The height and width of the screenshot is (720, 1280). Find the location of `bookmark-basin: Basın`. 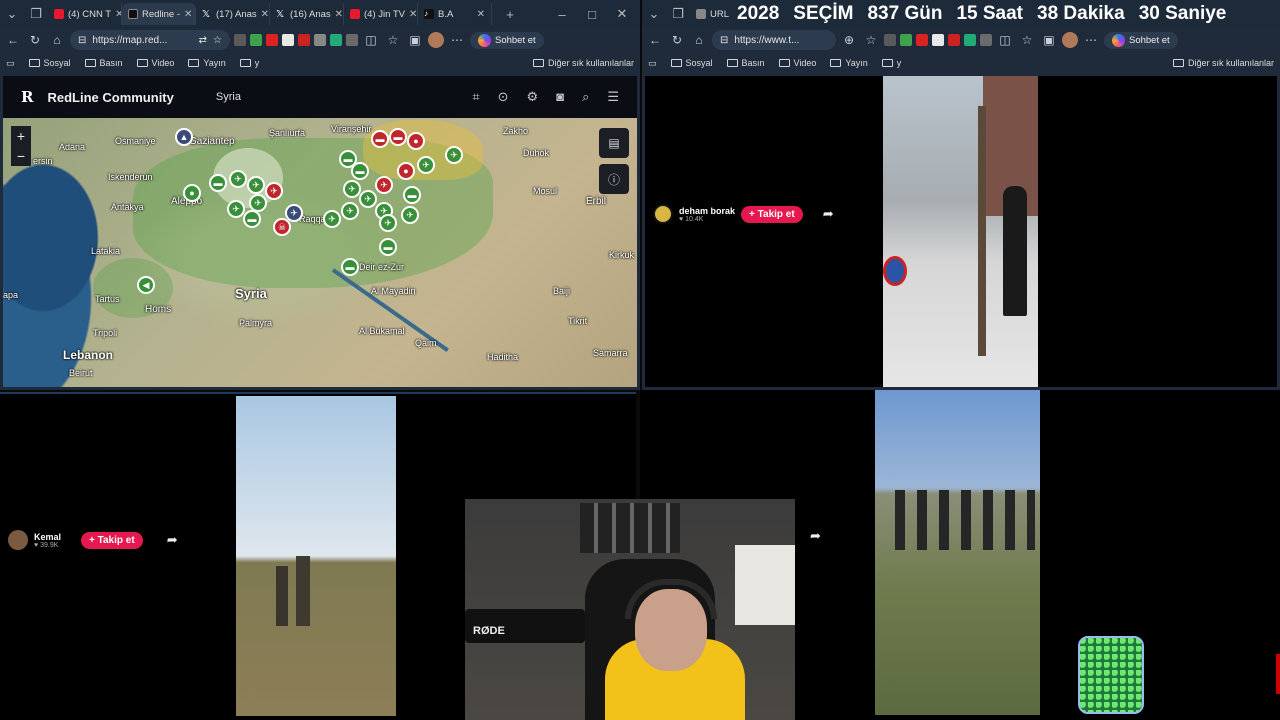

bookmark-basin: Basın is located at coordinates (745, 63).